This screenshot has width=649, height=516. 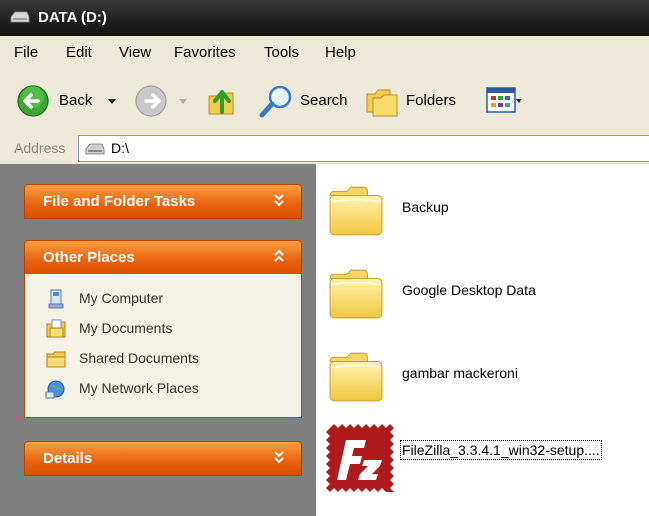 I want to click on menu-edit: Edit, so click(x=79, y=52).